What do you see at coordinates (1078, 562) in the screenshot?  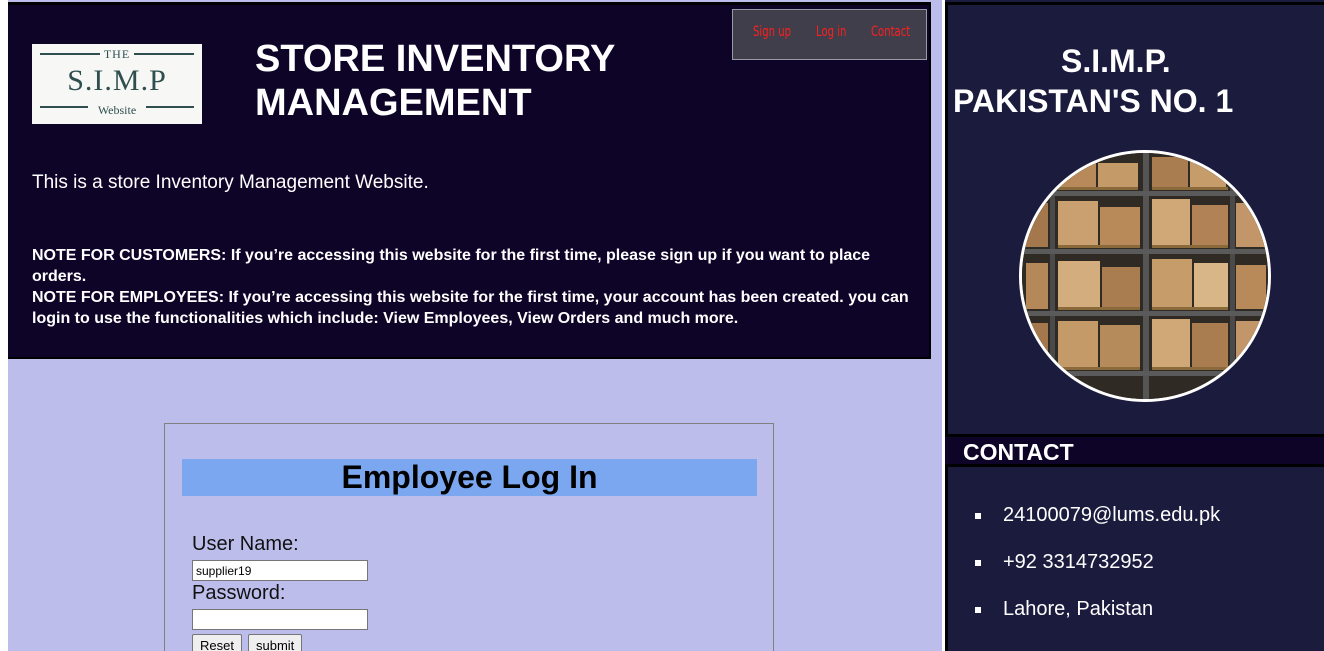 I see `contact-phone-text: +92 3314732952` at bounding box center [1078, 562].